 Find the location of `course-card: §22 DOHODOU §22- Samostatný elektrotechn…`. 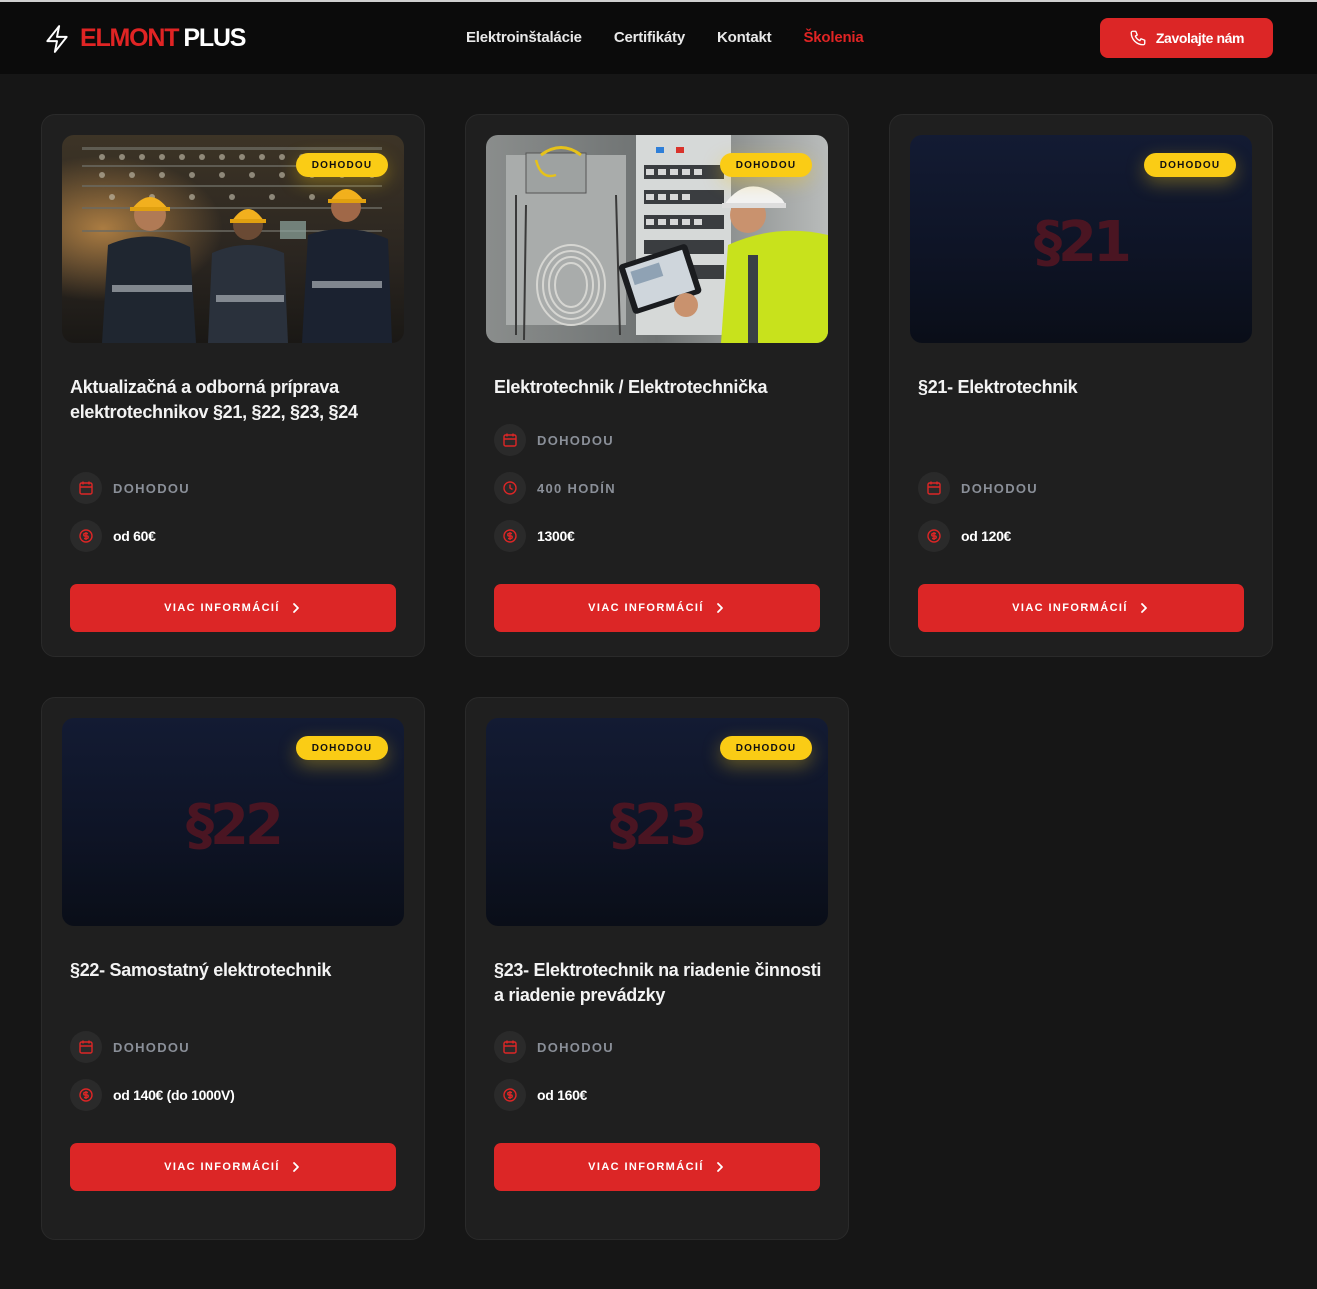

course-card: §22 DOHODOU §22- Samostatný elektrotechn… is located at coordinates (233, 968).